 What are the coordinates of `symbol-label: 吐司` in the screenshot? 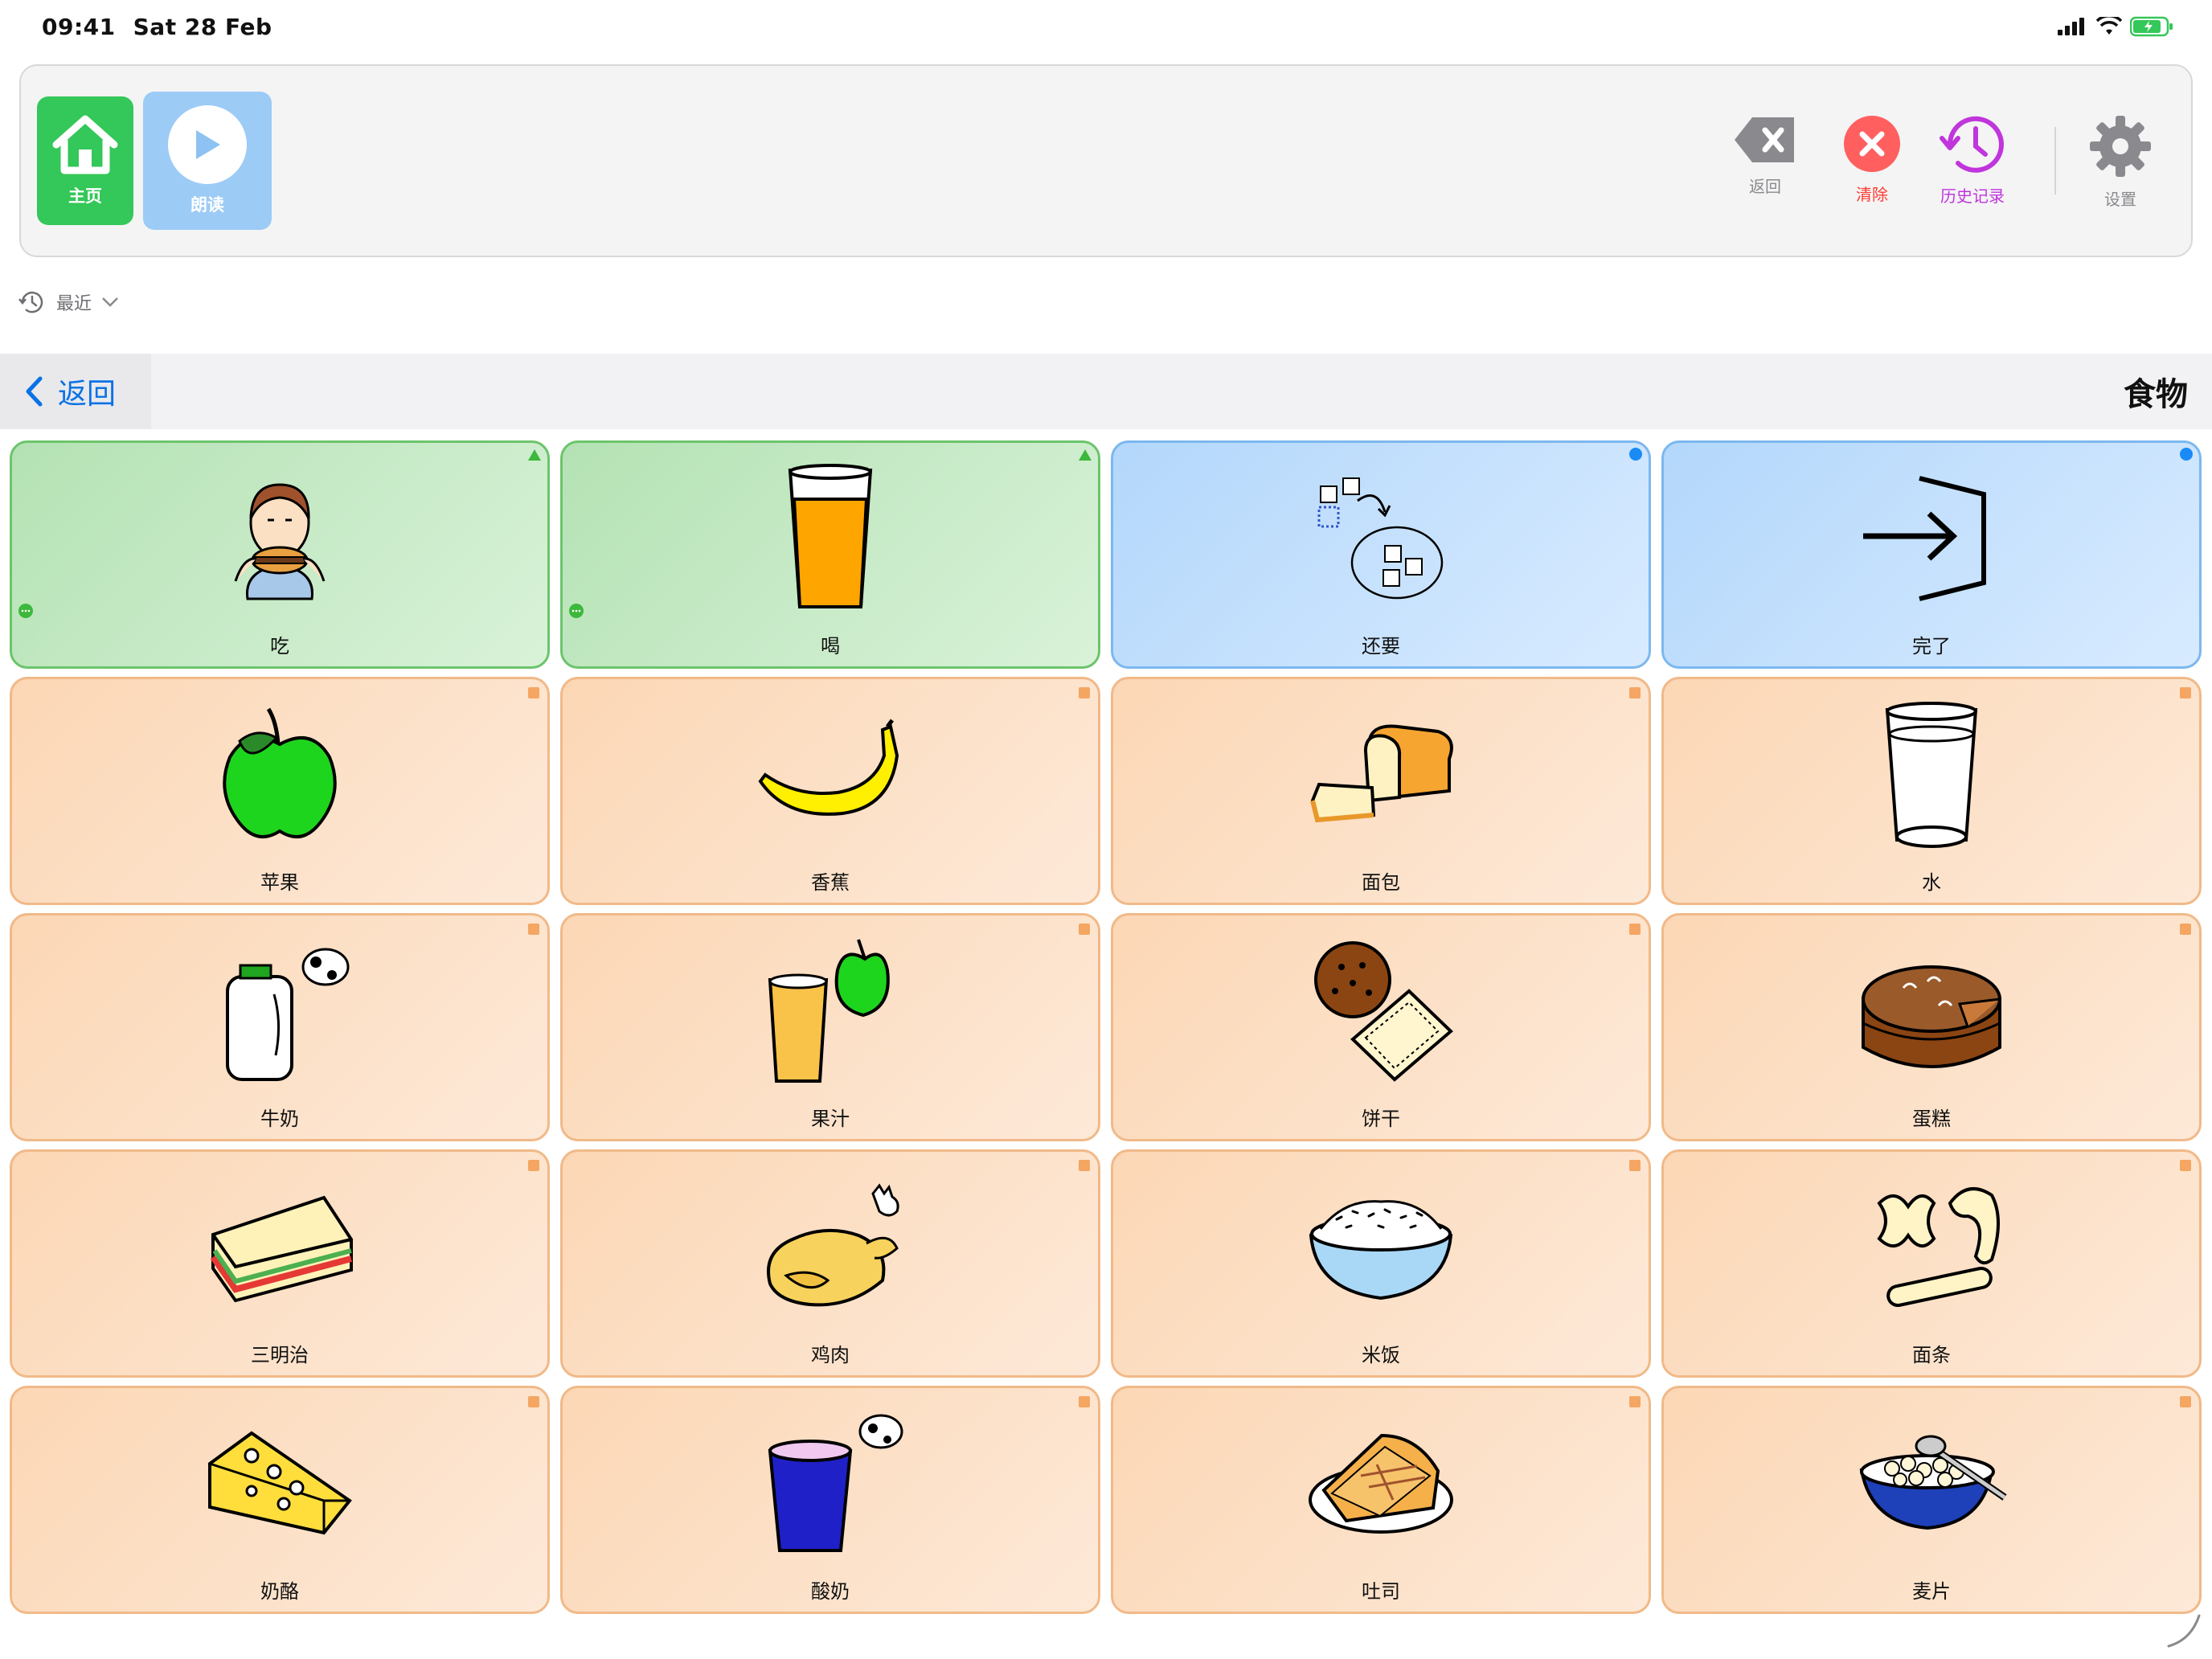 It's located at (1381, 1591).